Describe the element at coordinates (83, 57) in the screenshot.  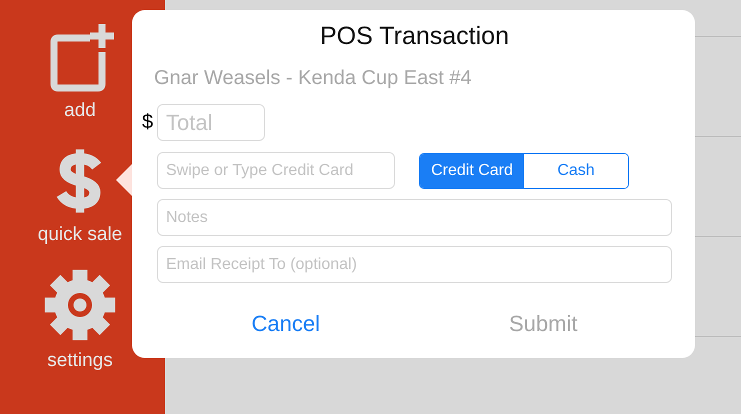
I see `add-icon` at that location.